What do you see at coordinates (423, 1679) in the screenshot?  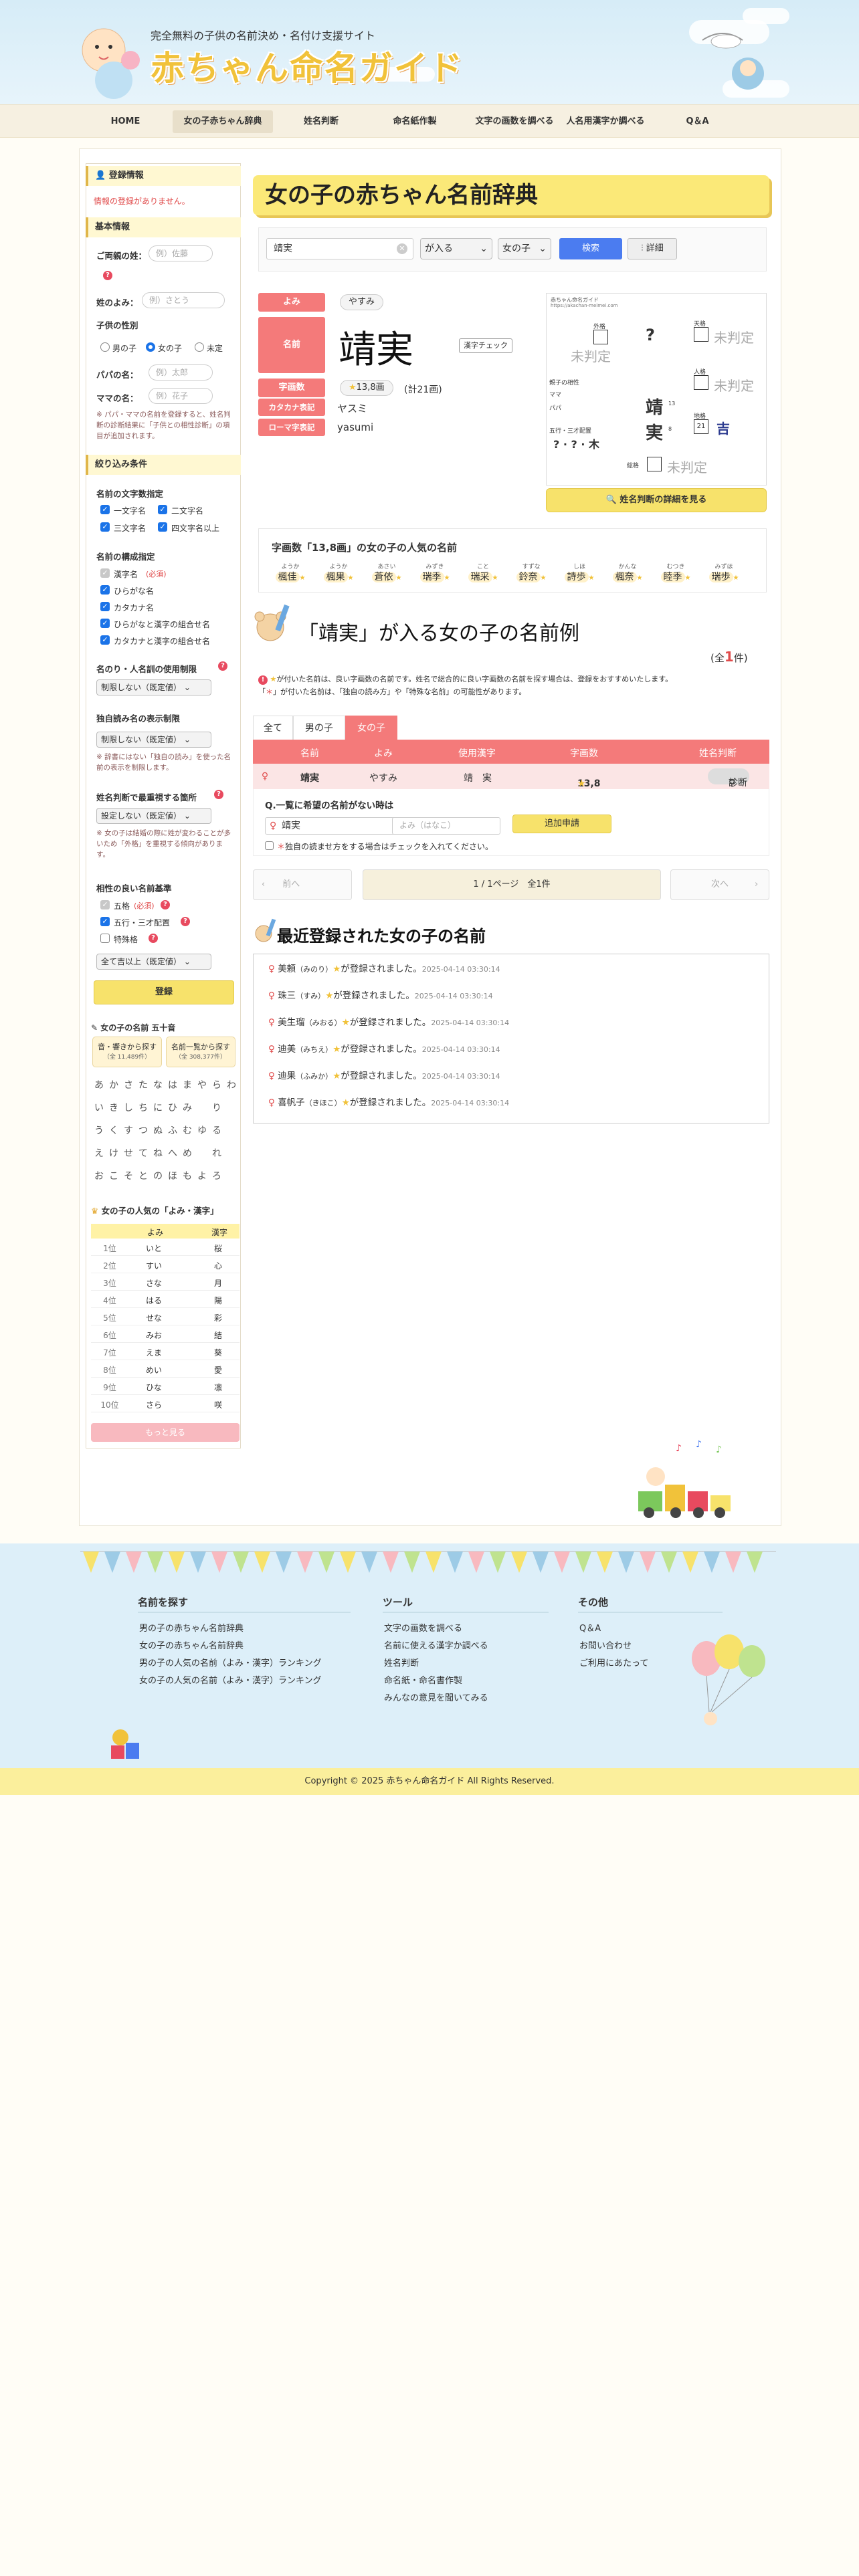 I see `footer-link-meimei: 命名紙・命名書作製` at bounding box center [423, 1679].